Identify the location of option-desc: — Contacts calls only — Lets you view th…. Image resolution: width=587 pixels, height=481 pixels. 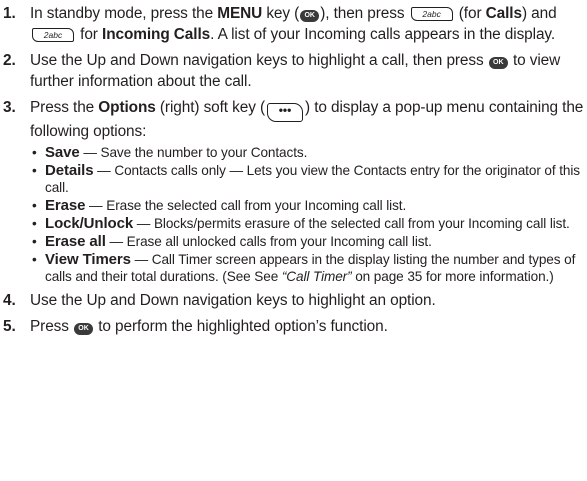
(312, 178).